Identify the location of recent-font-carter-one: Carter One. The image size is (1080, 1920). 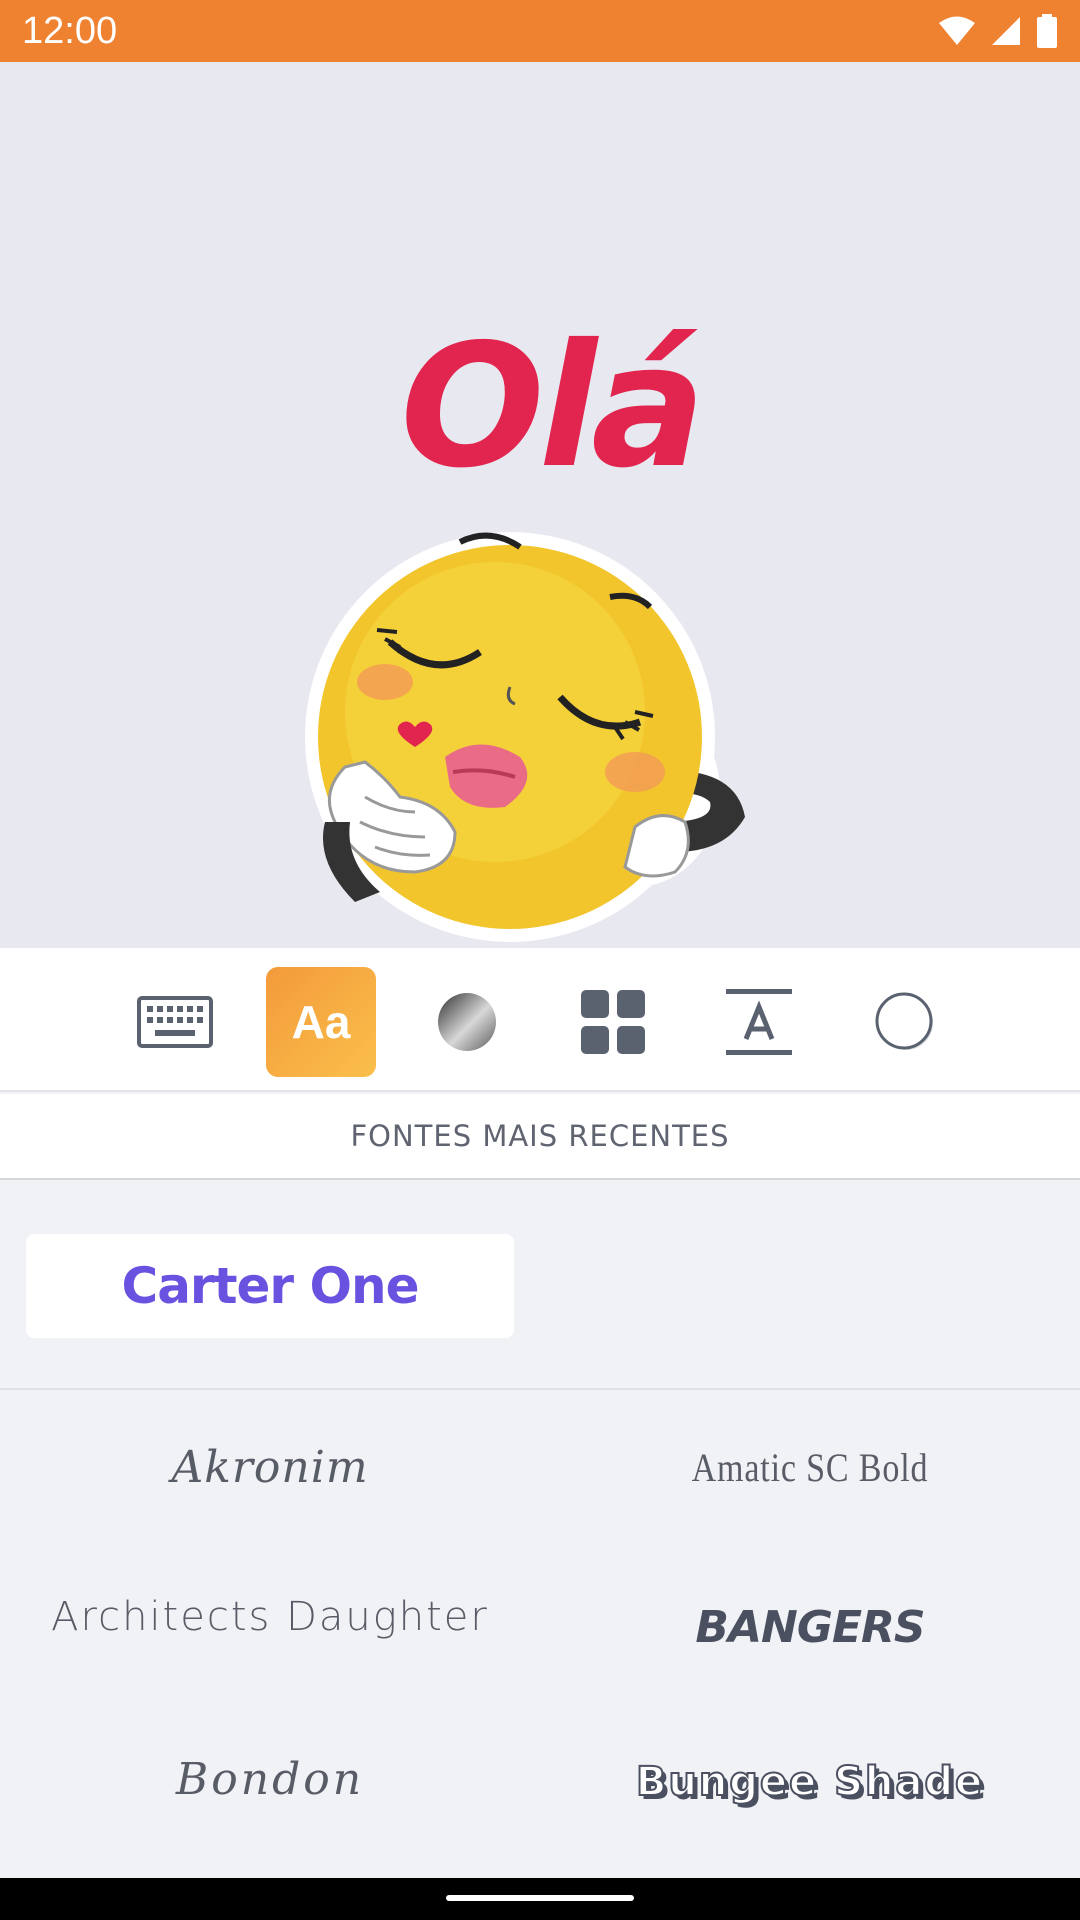
(270, 1286).